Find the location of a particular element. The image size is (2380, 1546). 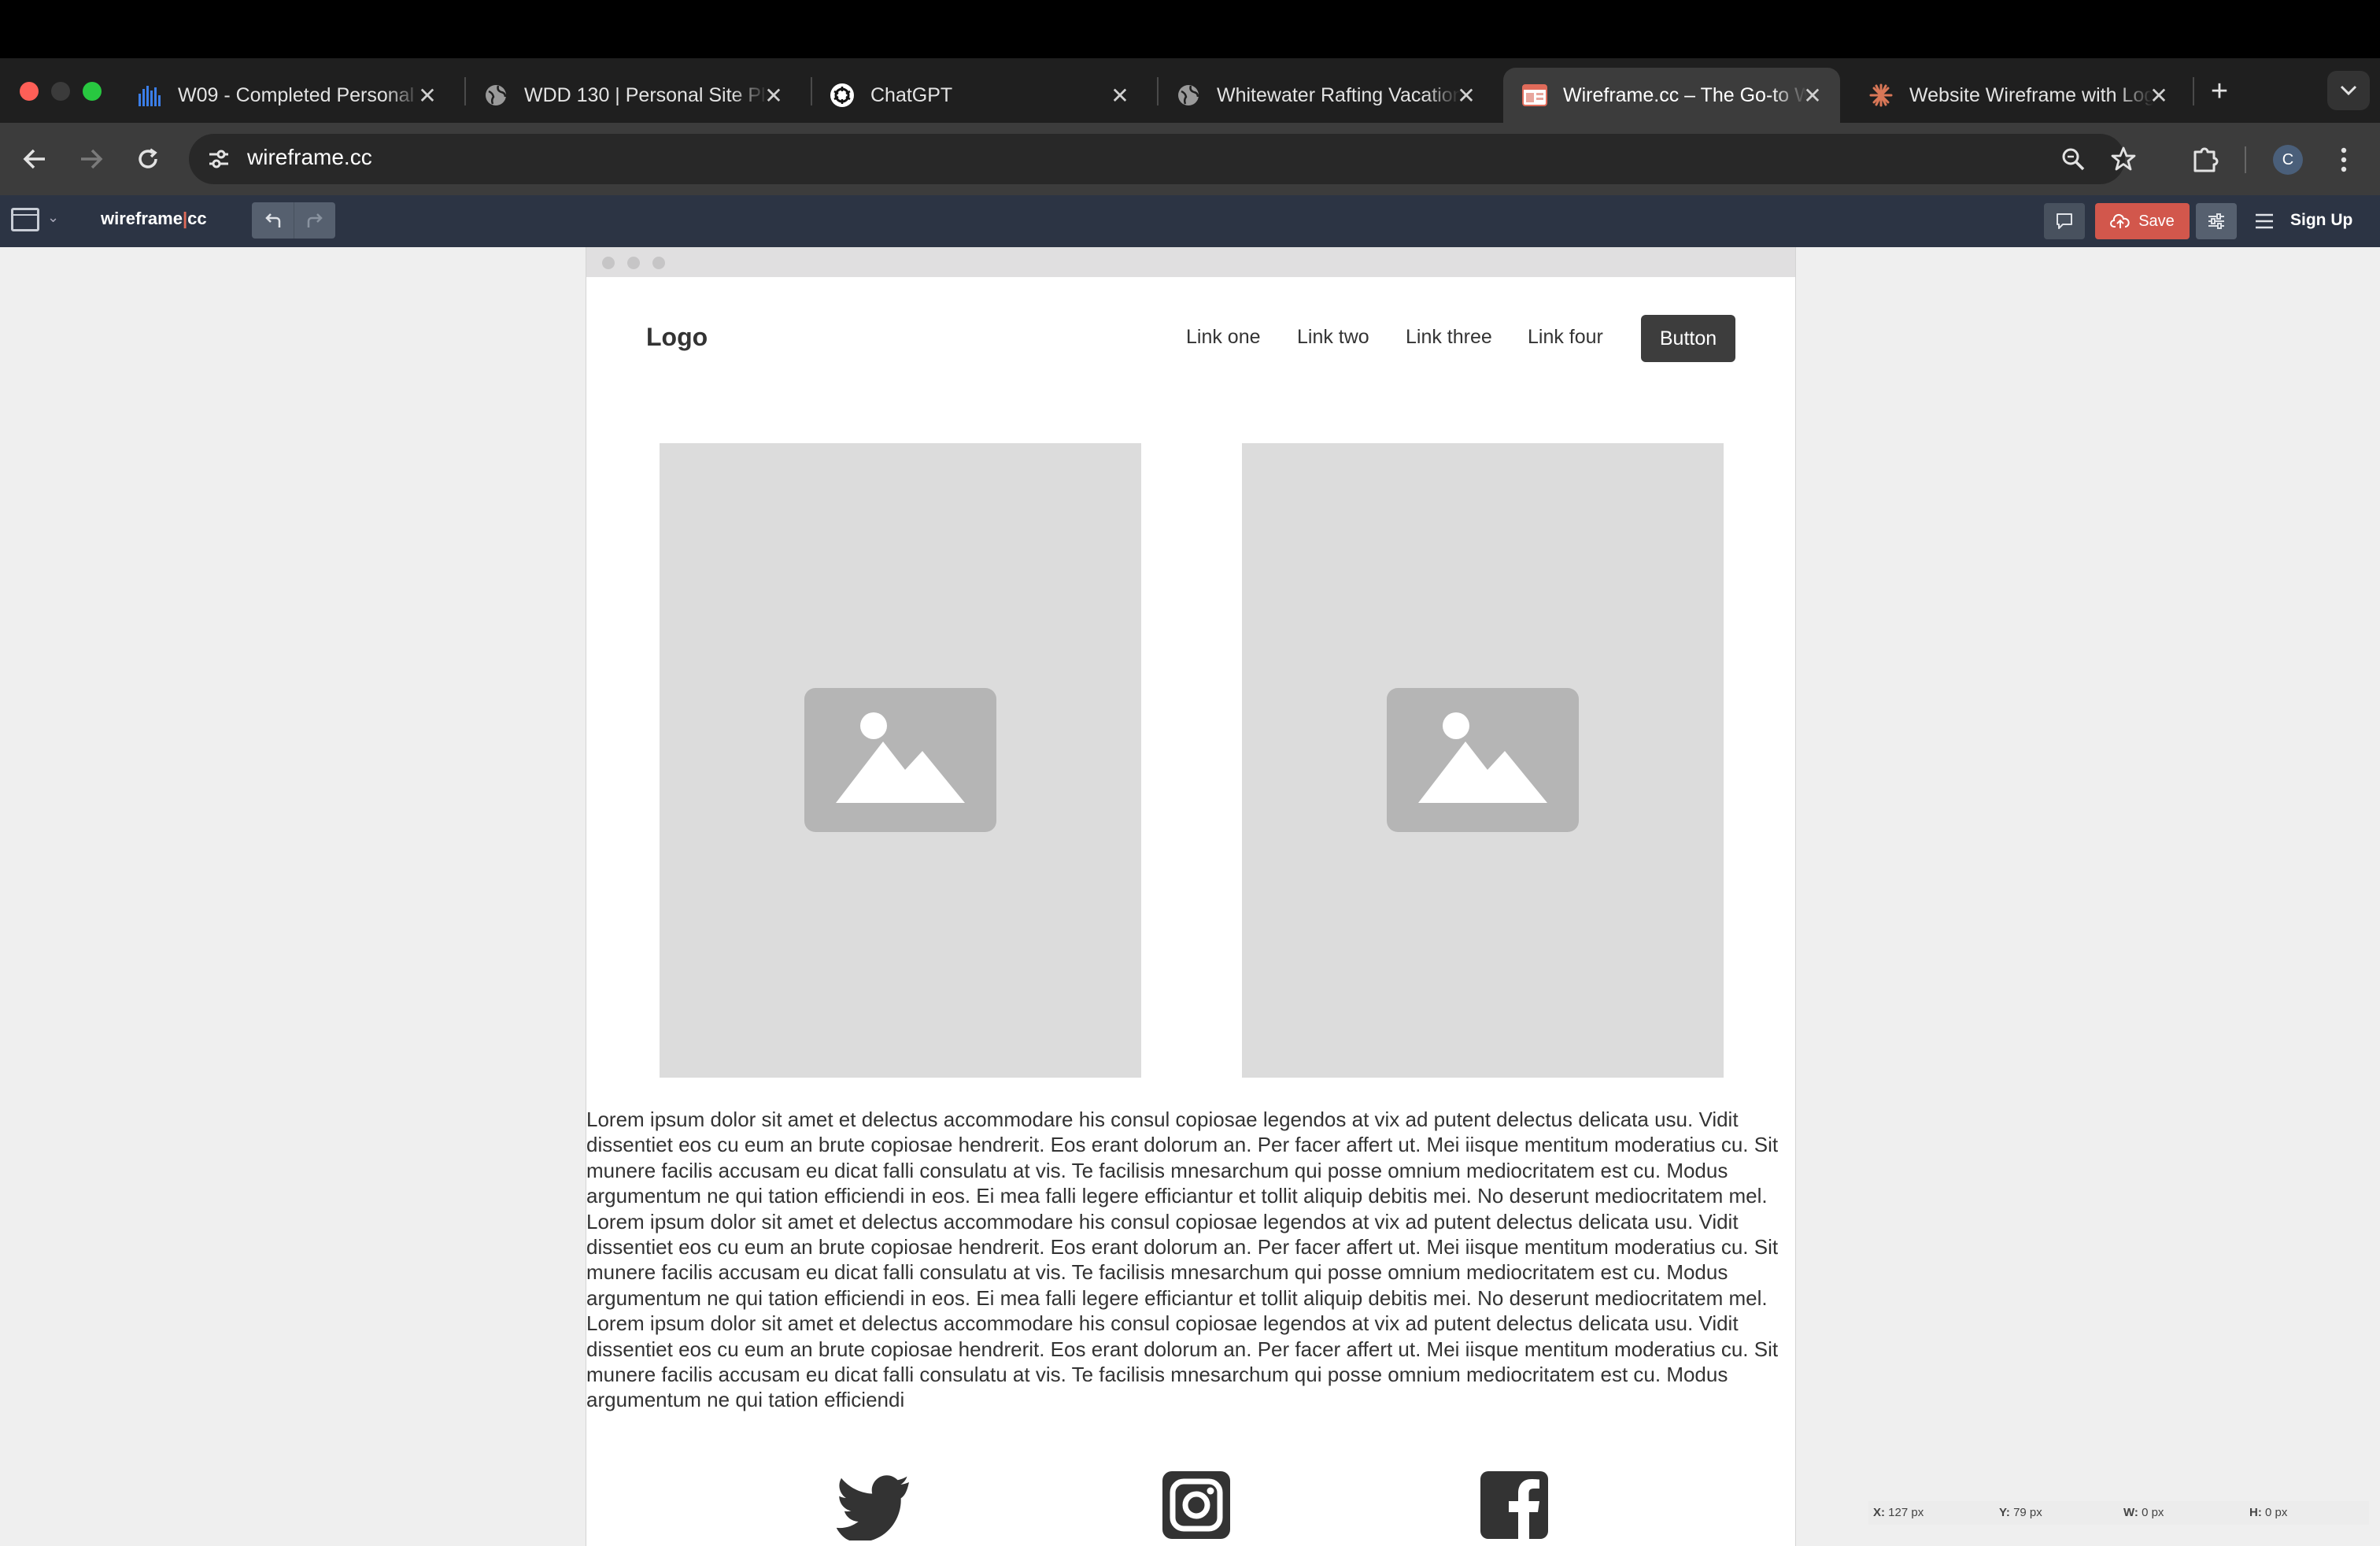

w-readout: W: 0 px is located at coordinates (2143, 1512).